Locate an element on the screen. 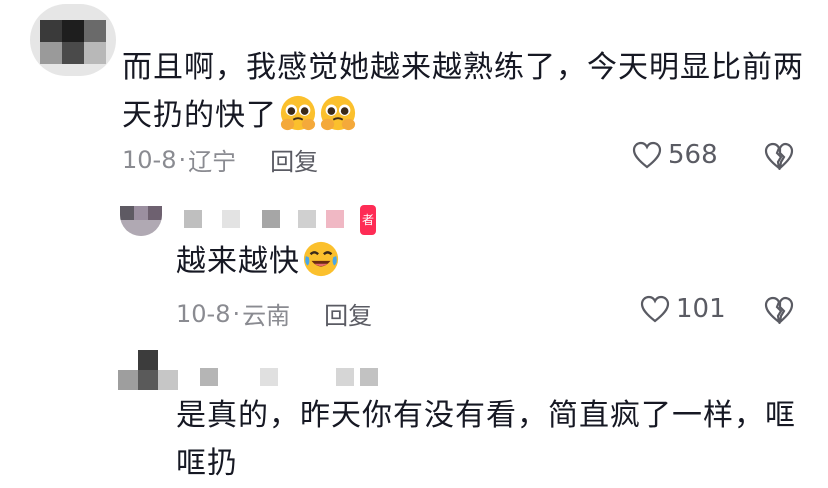 The width and height of the screenshot is (828, 488). author-badge: 者 is located at coordinates (368, 220).